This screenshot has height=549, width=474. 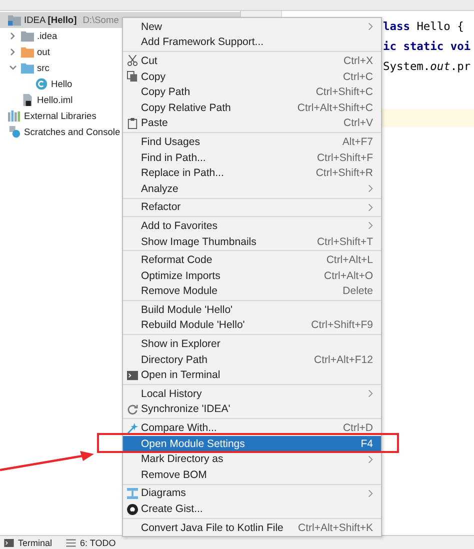 I want to click on shortcut-label: Ctrl+Shift+F, so click(x=344, y=158).